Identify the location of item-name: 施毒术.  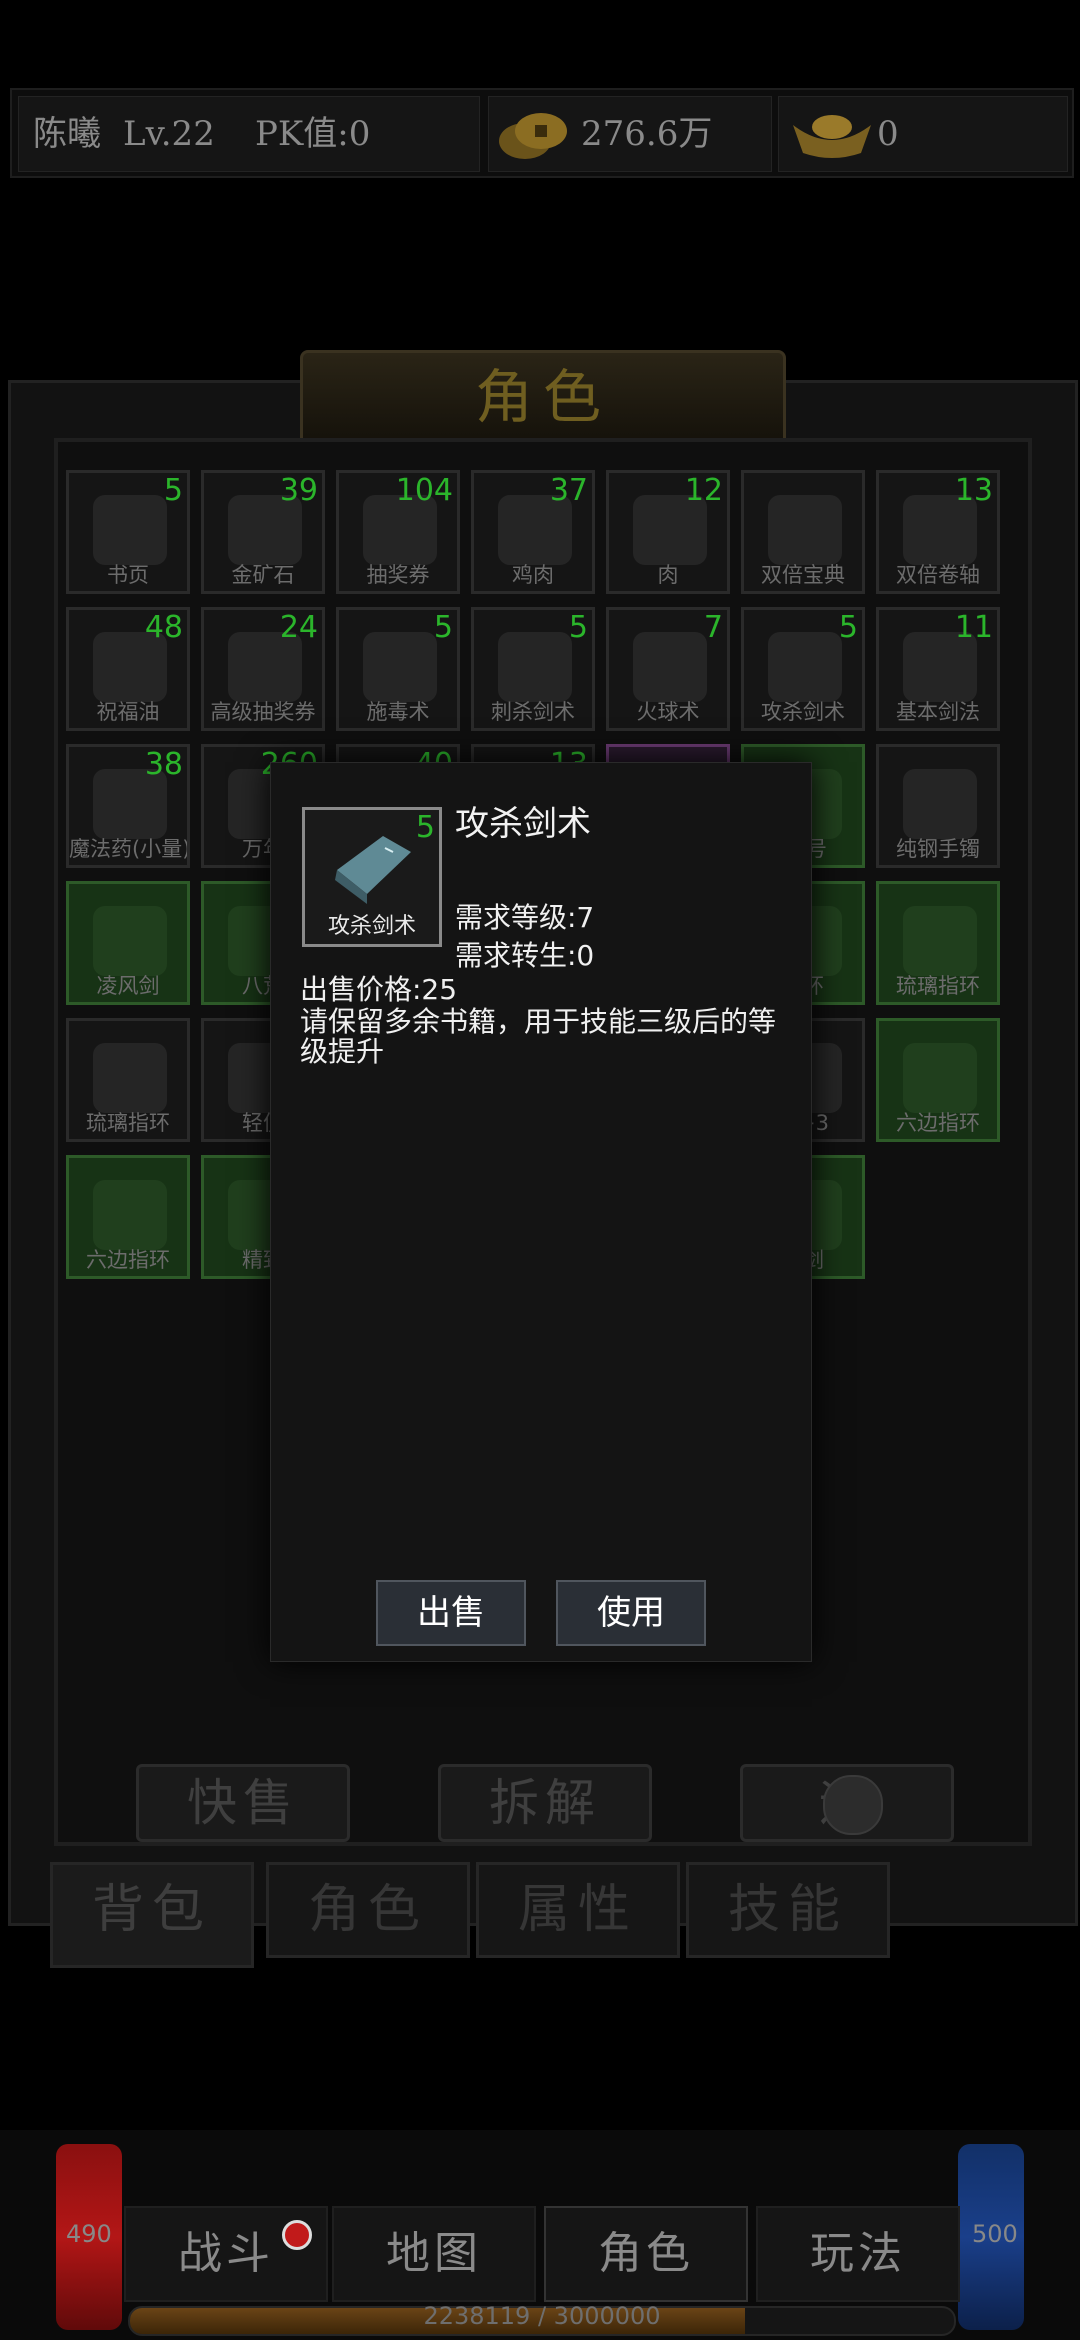
(398, 712).